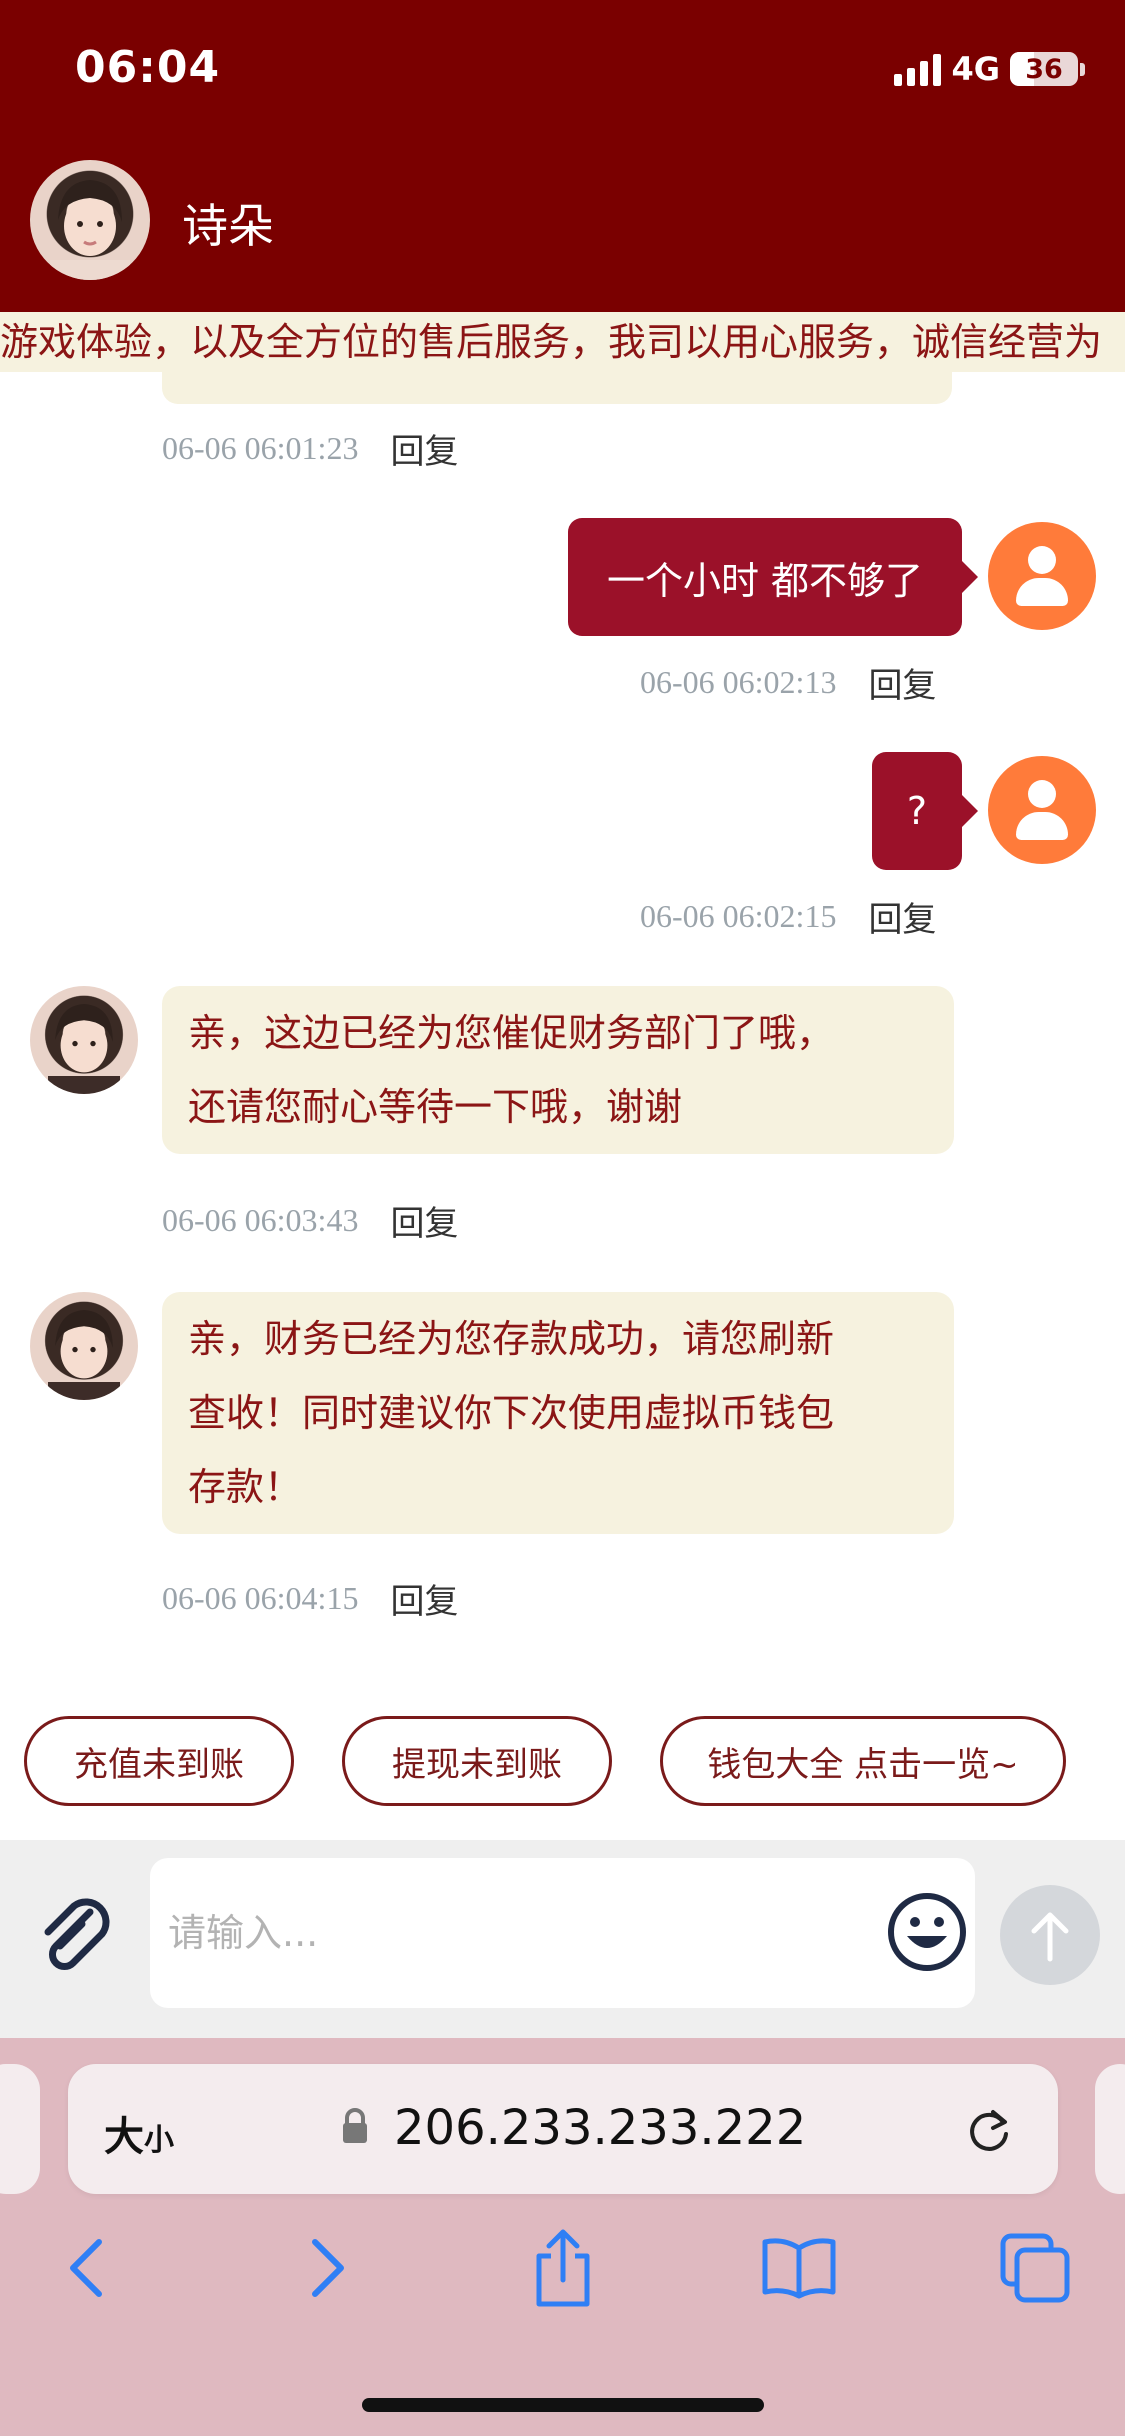  I want to click on share-icon, so click(563, 2268).